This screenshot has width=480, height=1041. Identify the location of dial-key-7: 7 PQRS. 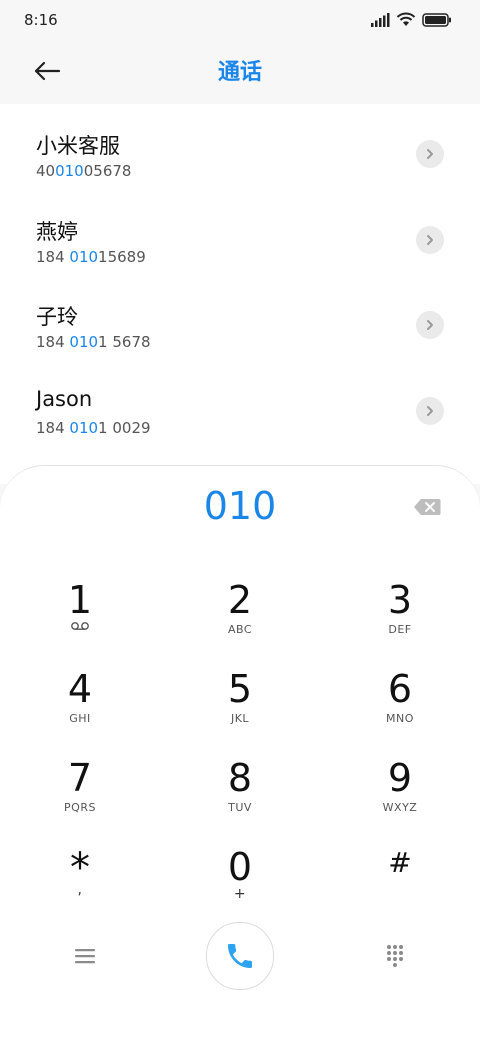
(80, 797).